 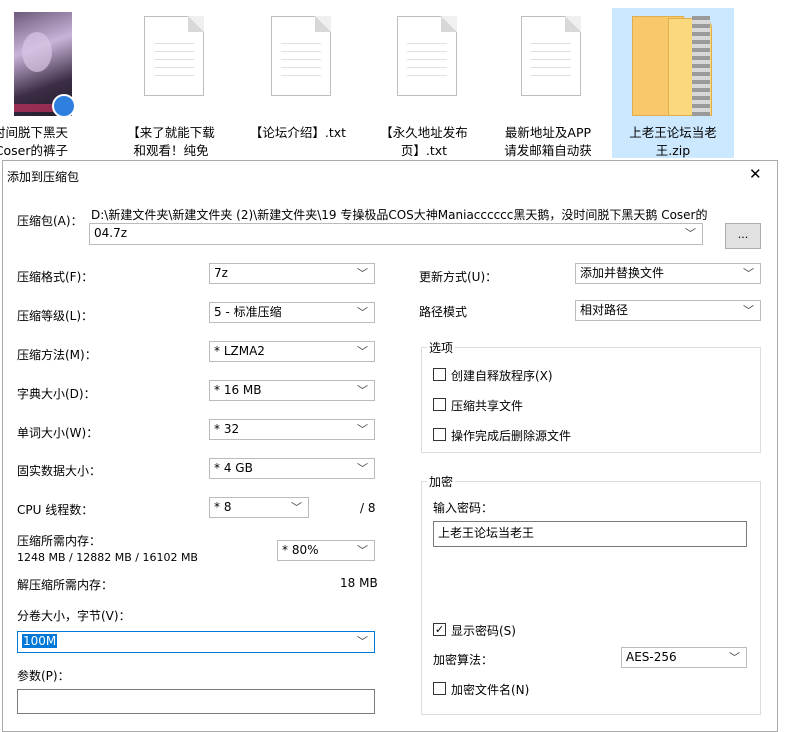 What do you see at coordinates (511, 436) in the screenshot?
I see `delete-label: 操作完成后删除源文件` at bounding box center [511, 436].